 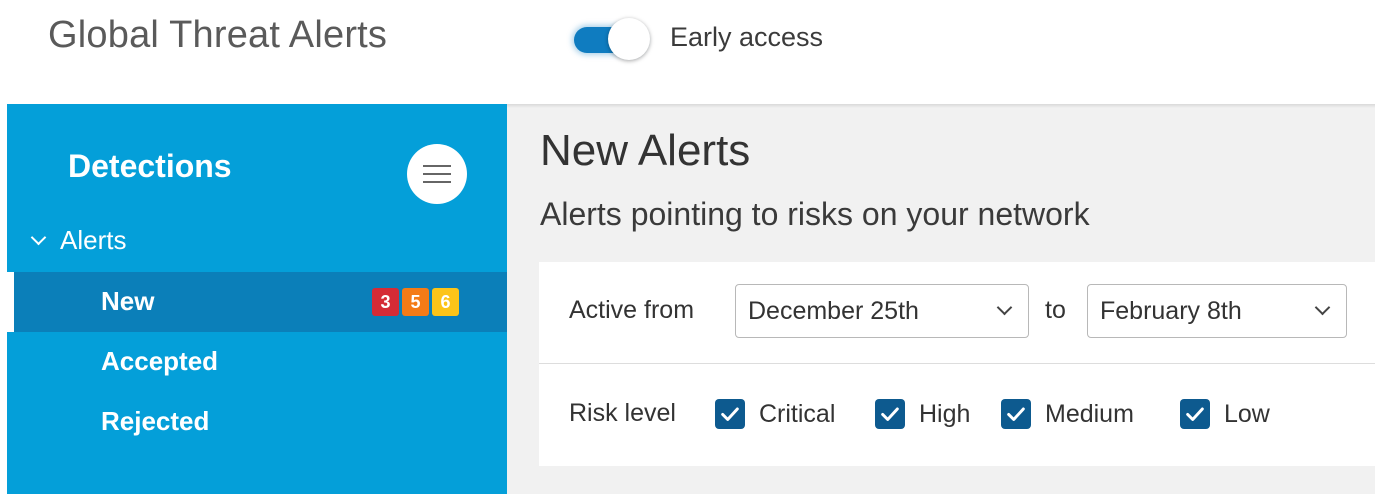 What do you see at coordinates (218, 35) in the screenshot?
I see `app-title: Global Threat Alerts` at bounding box center [218, 35].